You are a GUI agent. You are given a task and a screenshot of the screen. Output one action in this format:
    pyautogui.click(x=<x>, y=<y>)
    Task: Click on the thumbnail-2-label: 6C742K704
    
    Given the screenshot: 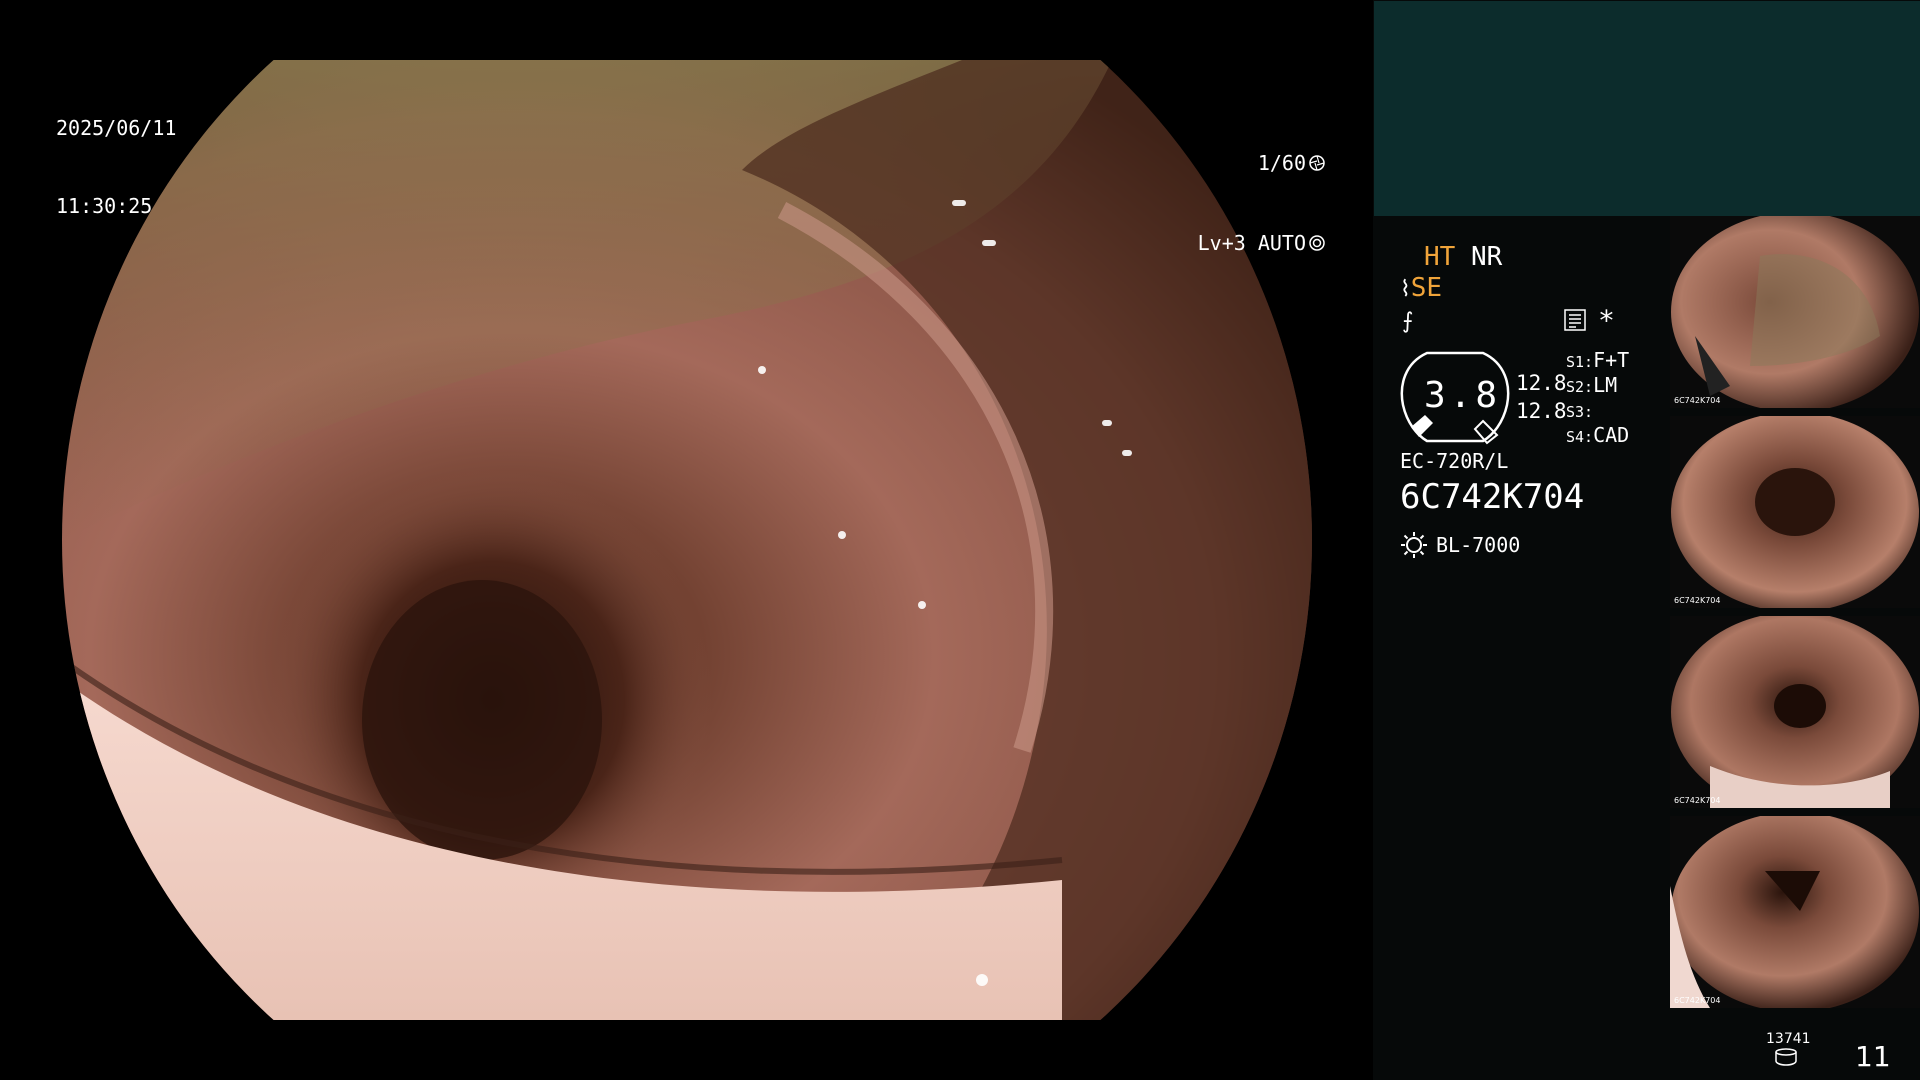 What is the action you would take?
    pyautogui.click(x=1697, y=600)
    